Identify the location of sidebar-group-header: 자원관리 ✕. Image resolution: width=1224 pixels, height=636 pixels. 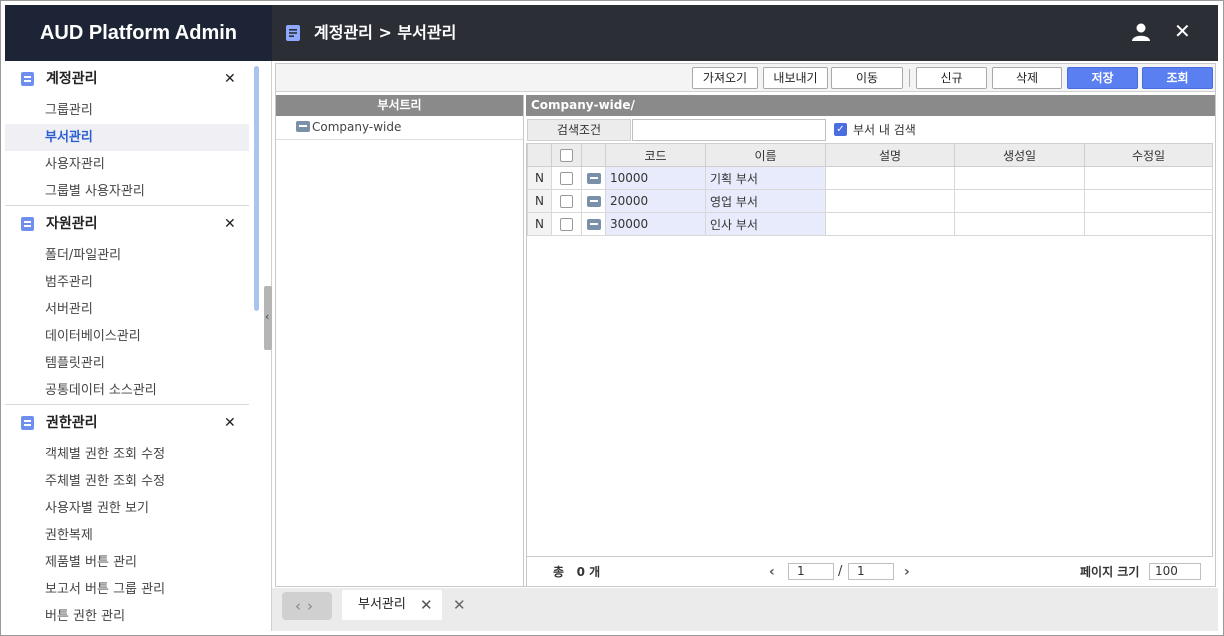
(138, 224).